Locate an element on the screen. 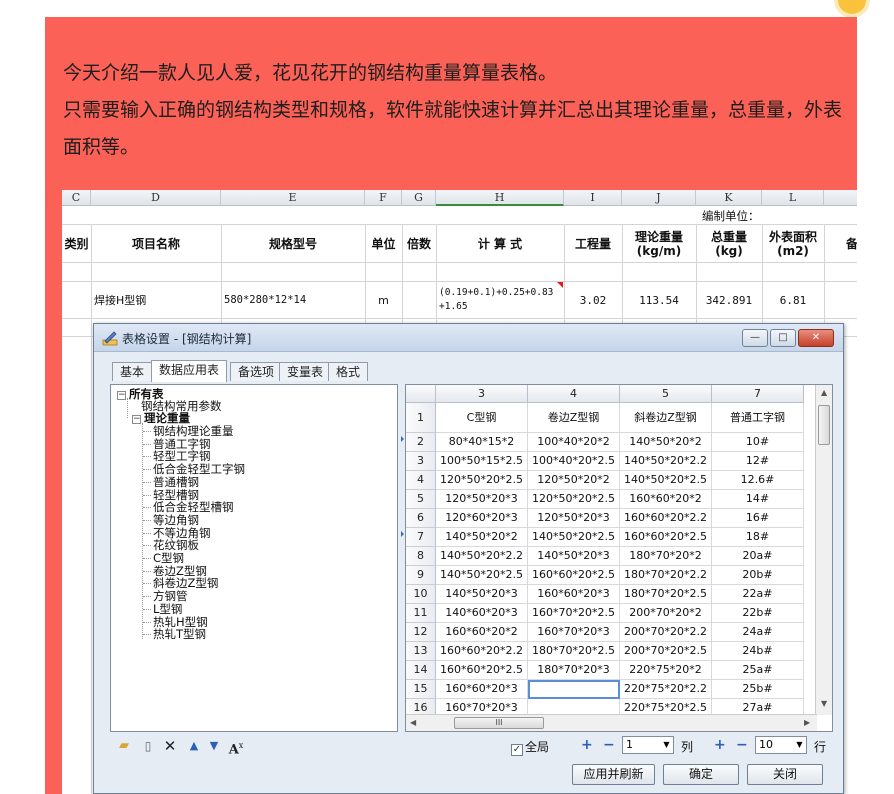  grid-cell-i-beam: 12# is located at coordinates (758, 461).